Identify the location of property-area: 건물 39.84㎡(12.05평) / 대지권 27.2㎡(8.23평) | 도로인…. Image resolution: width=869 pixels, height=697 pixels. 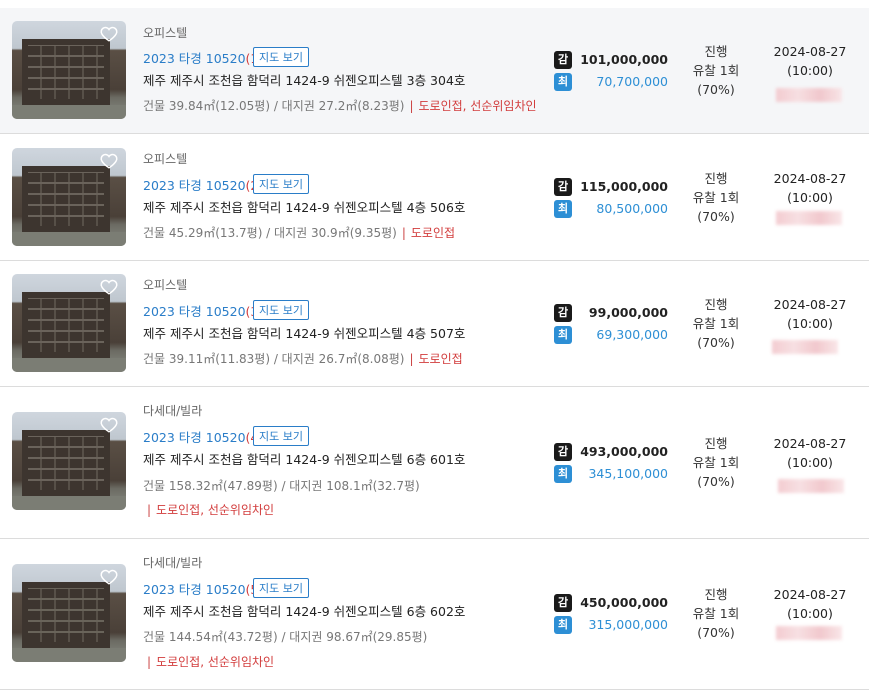
(340, 106).